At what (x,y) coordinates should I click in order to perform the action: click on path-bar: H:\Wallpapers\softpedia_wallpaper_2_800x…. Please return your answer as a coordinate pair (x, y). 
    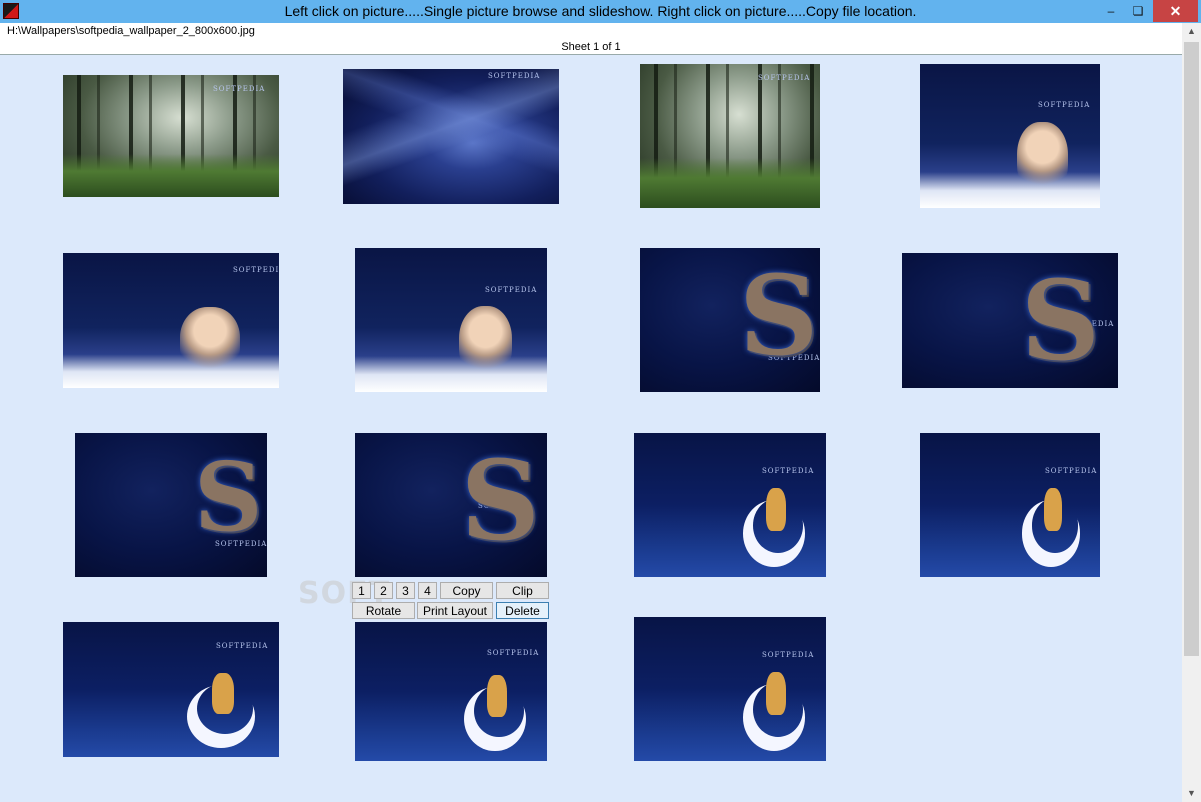
    Looking at the image, I should click on (591, 39).